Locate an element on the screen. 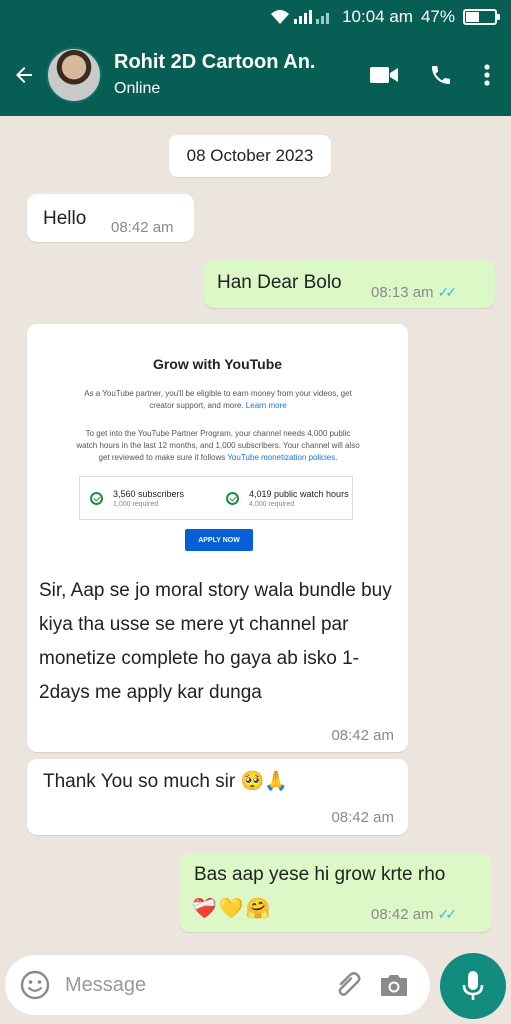 This screenshot has width=511, height=1024. attach-icon is located at coordinates (349, 984).